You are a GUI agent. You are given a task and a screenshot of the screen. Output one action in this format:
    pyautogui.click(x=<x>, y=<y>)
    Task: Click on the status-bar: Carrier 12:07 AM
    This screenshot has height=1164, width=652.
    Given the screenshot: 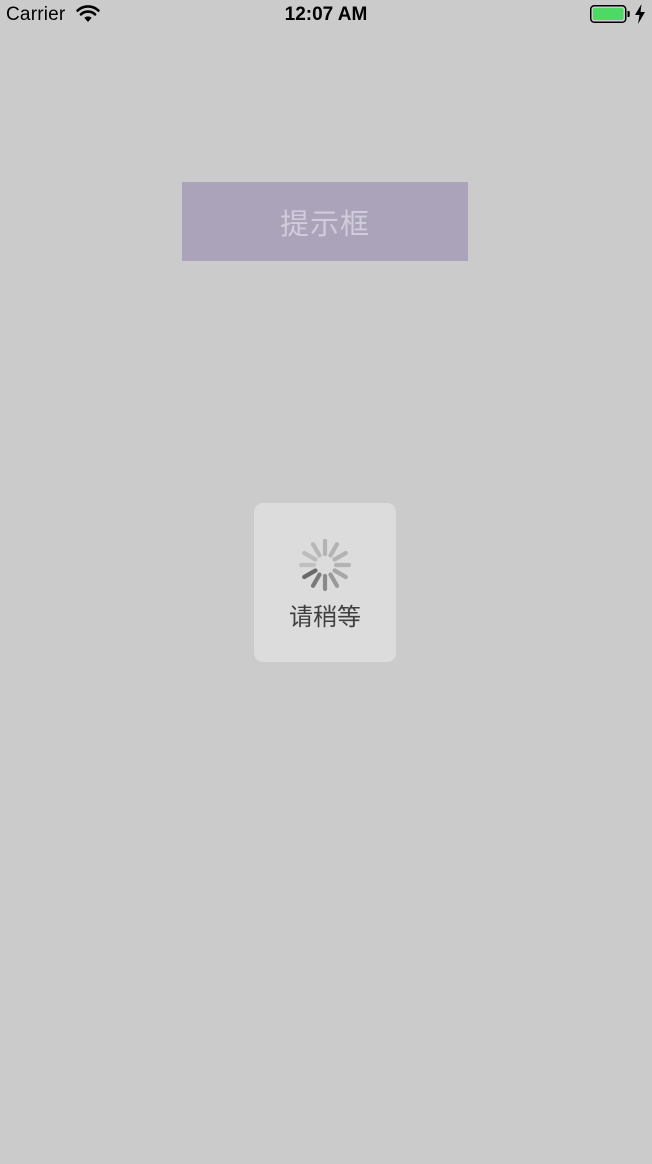 What is the action you would take?
    pyautogui.click(x=326, y=15)
    